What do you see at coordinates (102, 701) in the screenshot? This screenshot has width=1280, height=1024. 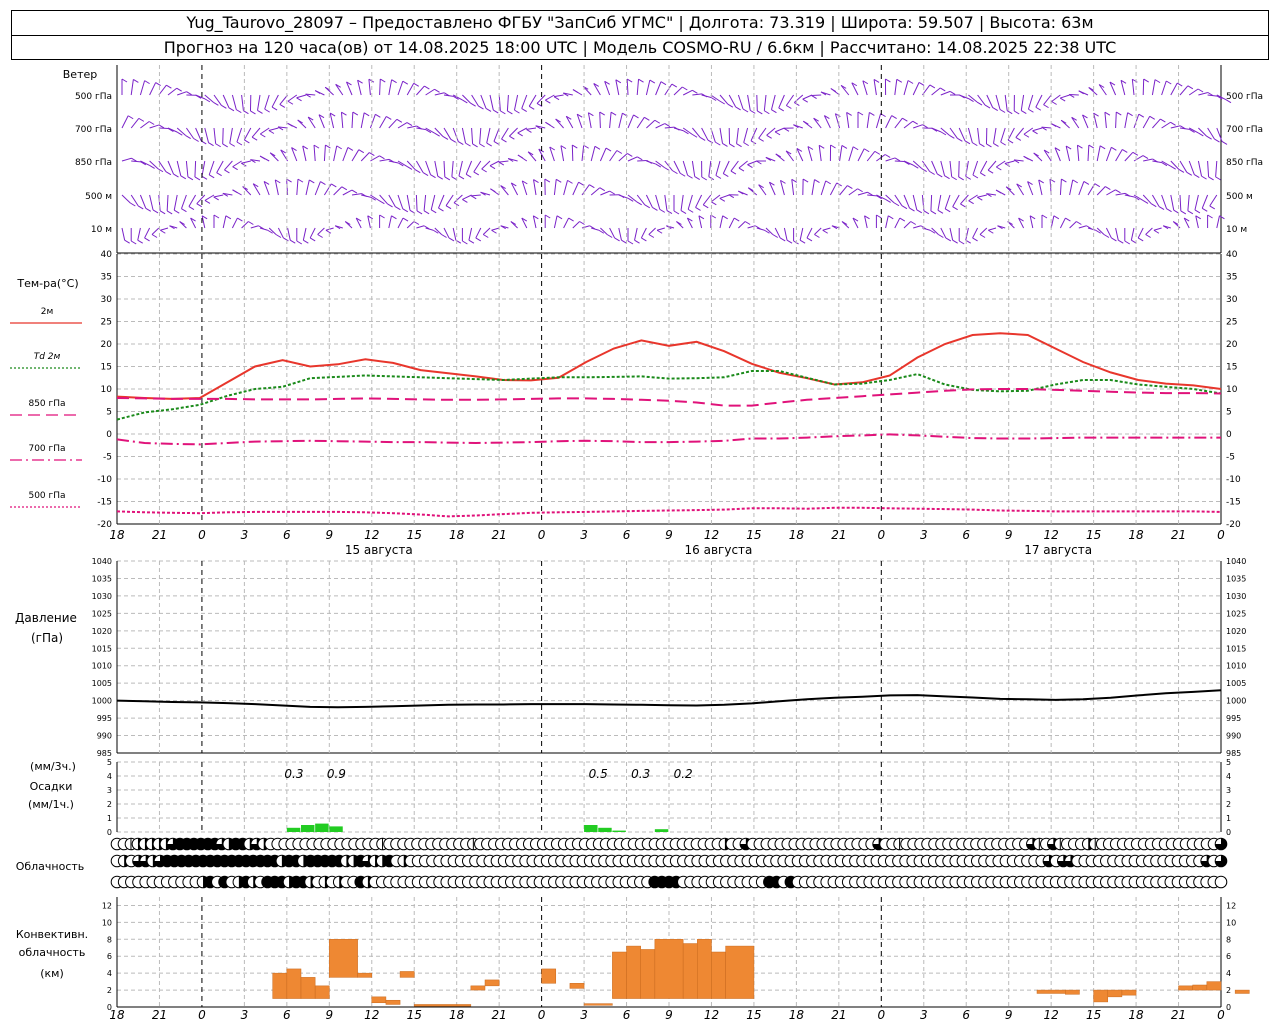 I see `pressure-ytick-left: 1000` at bounding box center [102, 701].